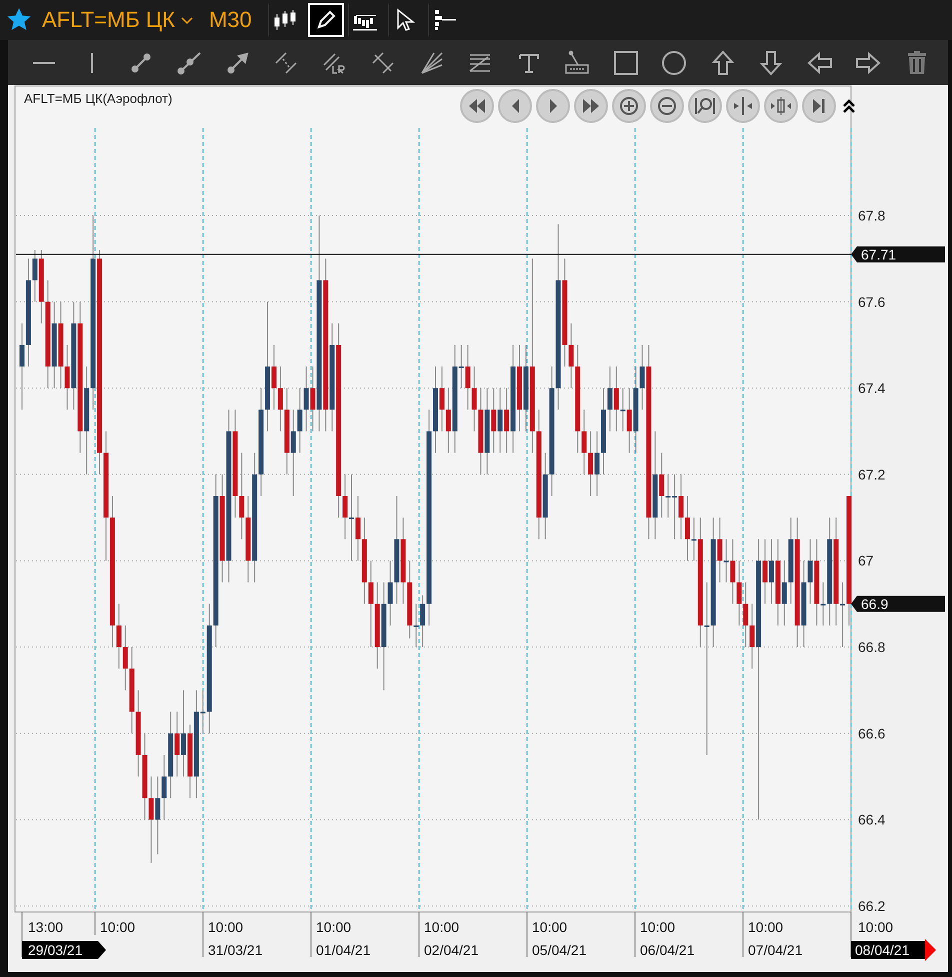 The image size is (952, 977). I want to click on date-label: 31/03/21, so click(235, 950).